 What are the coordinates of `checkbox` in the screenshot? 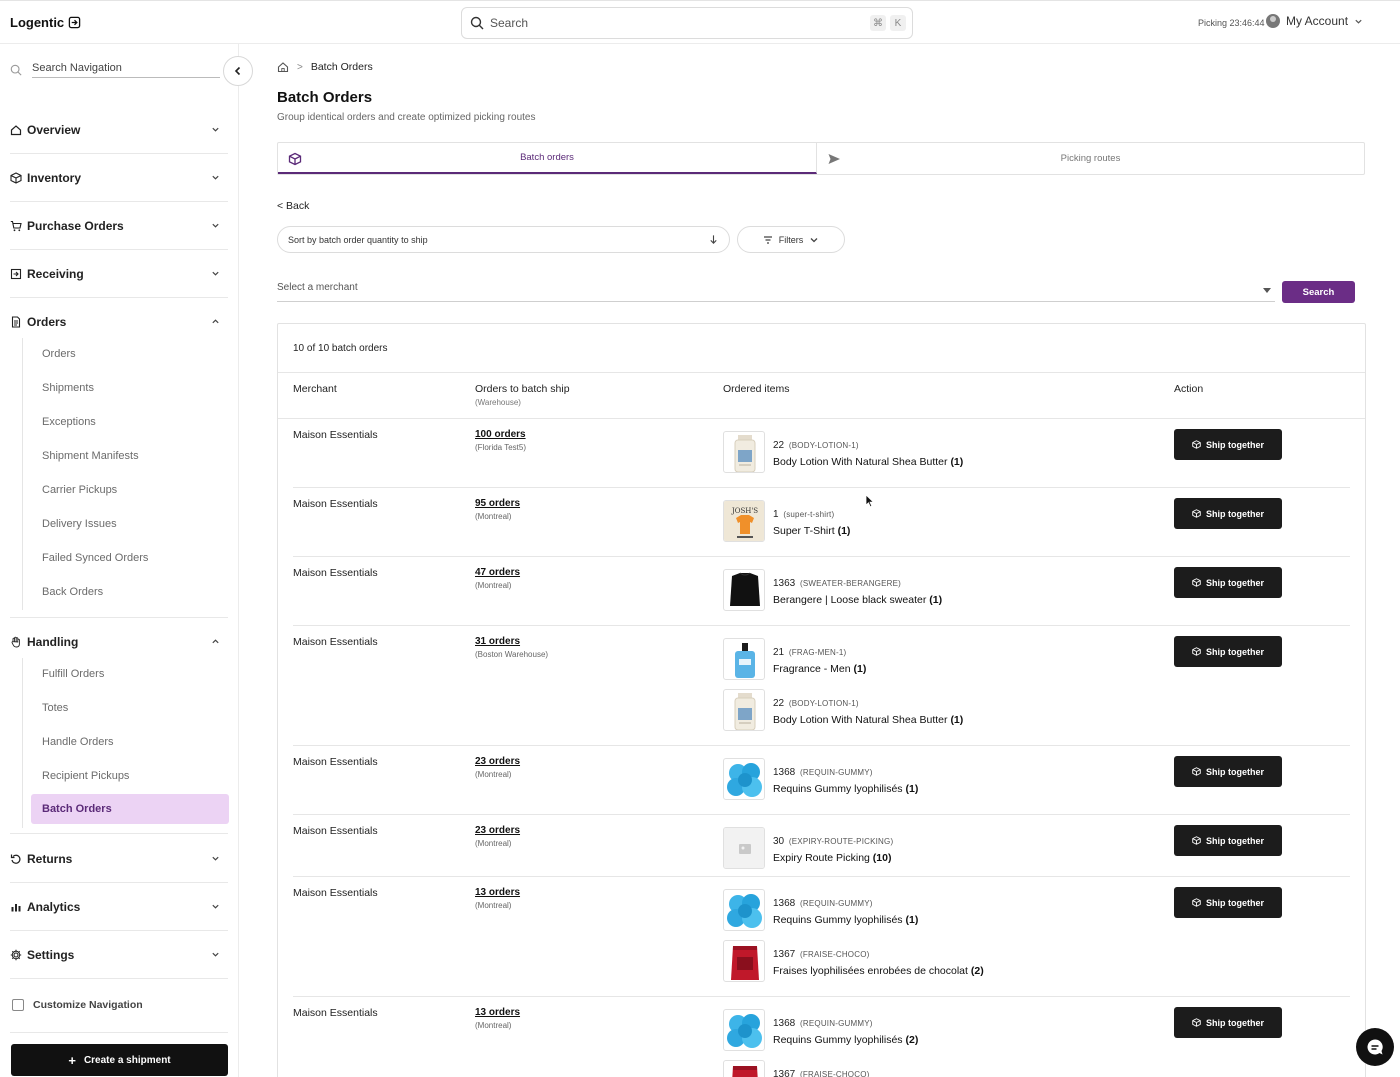 It's located at (18, 1005).